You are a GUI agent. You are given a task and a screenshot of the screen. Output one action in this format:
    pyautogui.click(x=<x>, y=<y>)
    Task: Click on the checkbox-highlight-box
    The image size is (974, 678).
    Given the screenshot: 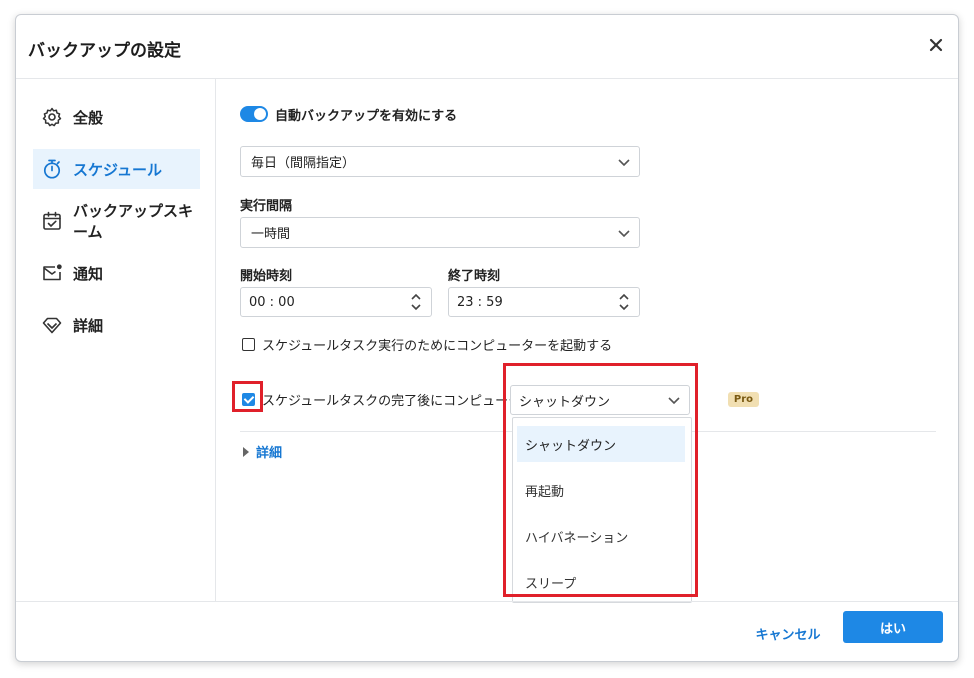 What is the action you would take?
    pyautogui.click(x=247, y=396)
    